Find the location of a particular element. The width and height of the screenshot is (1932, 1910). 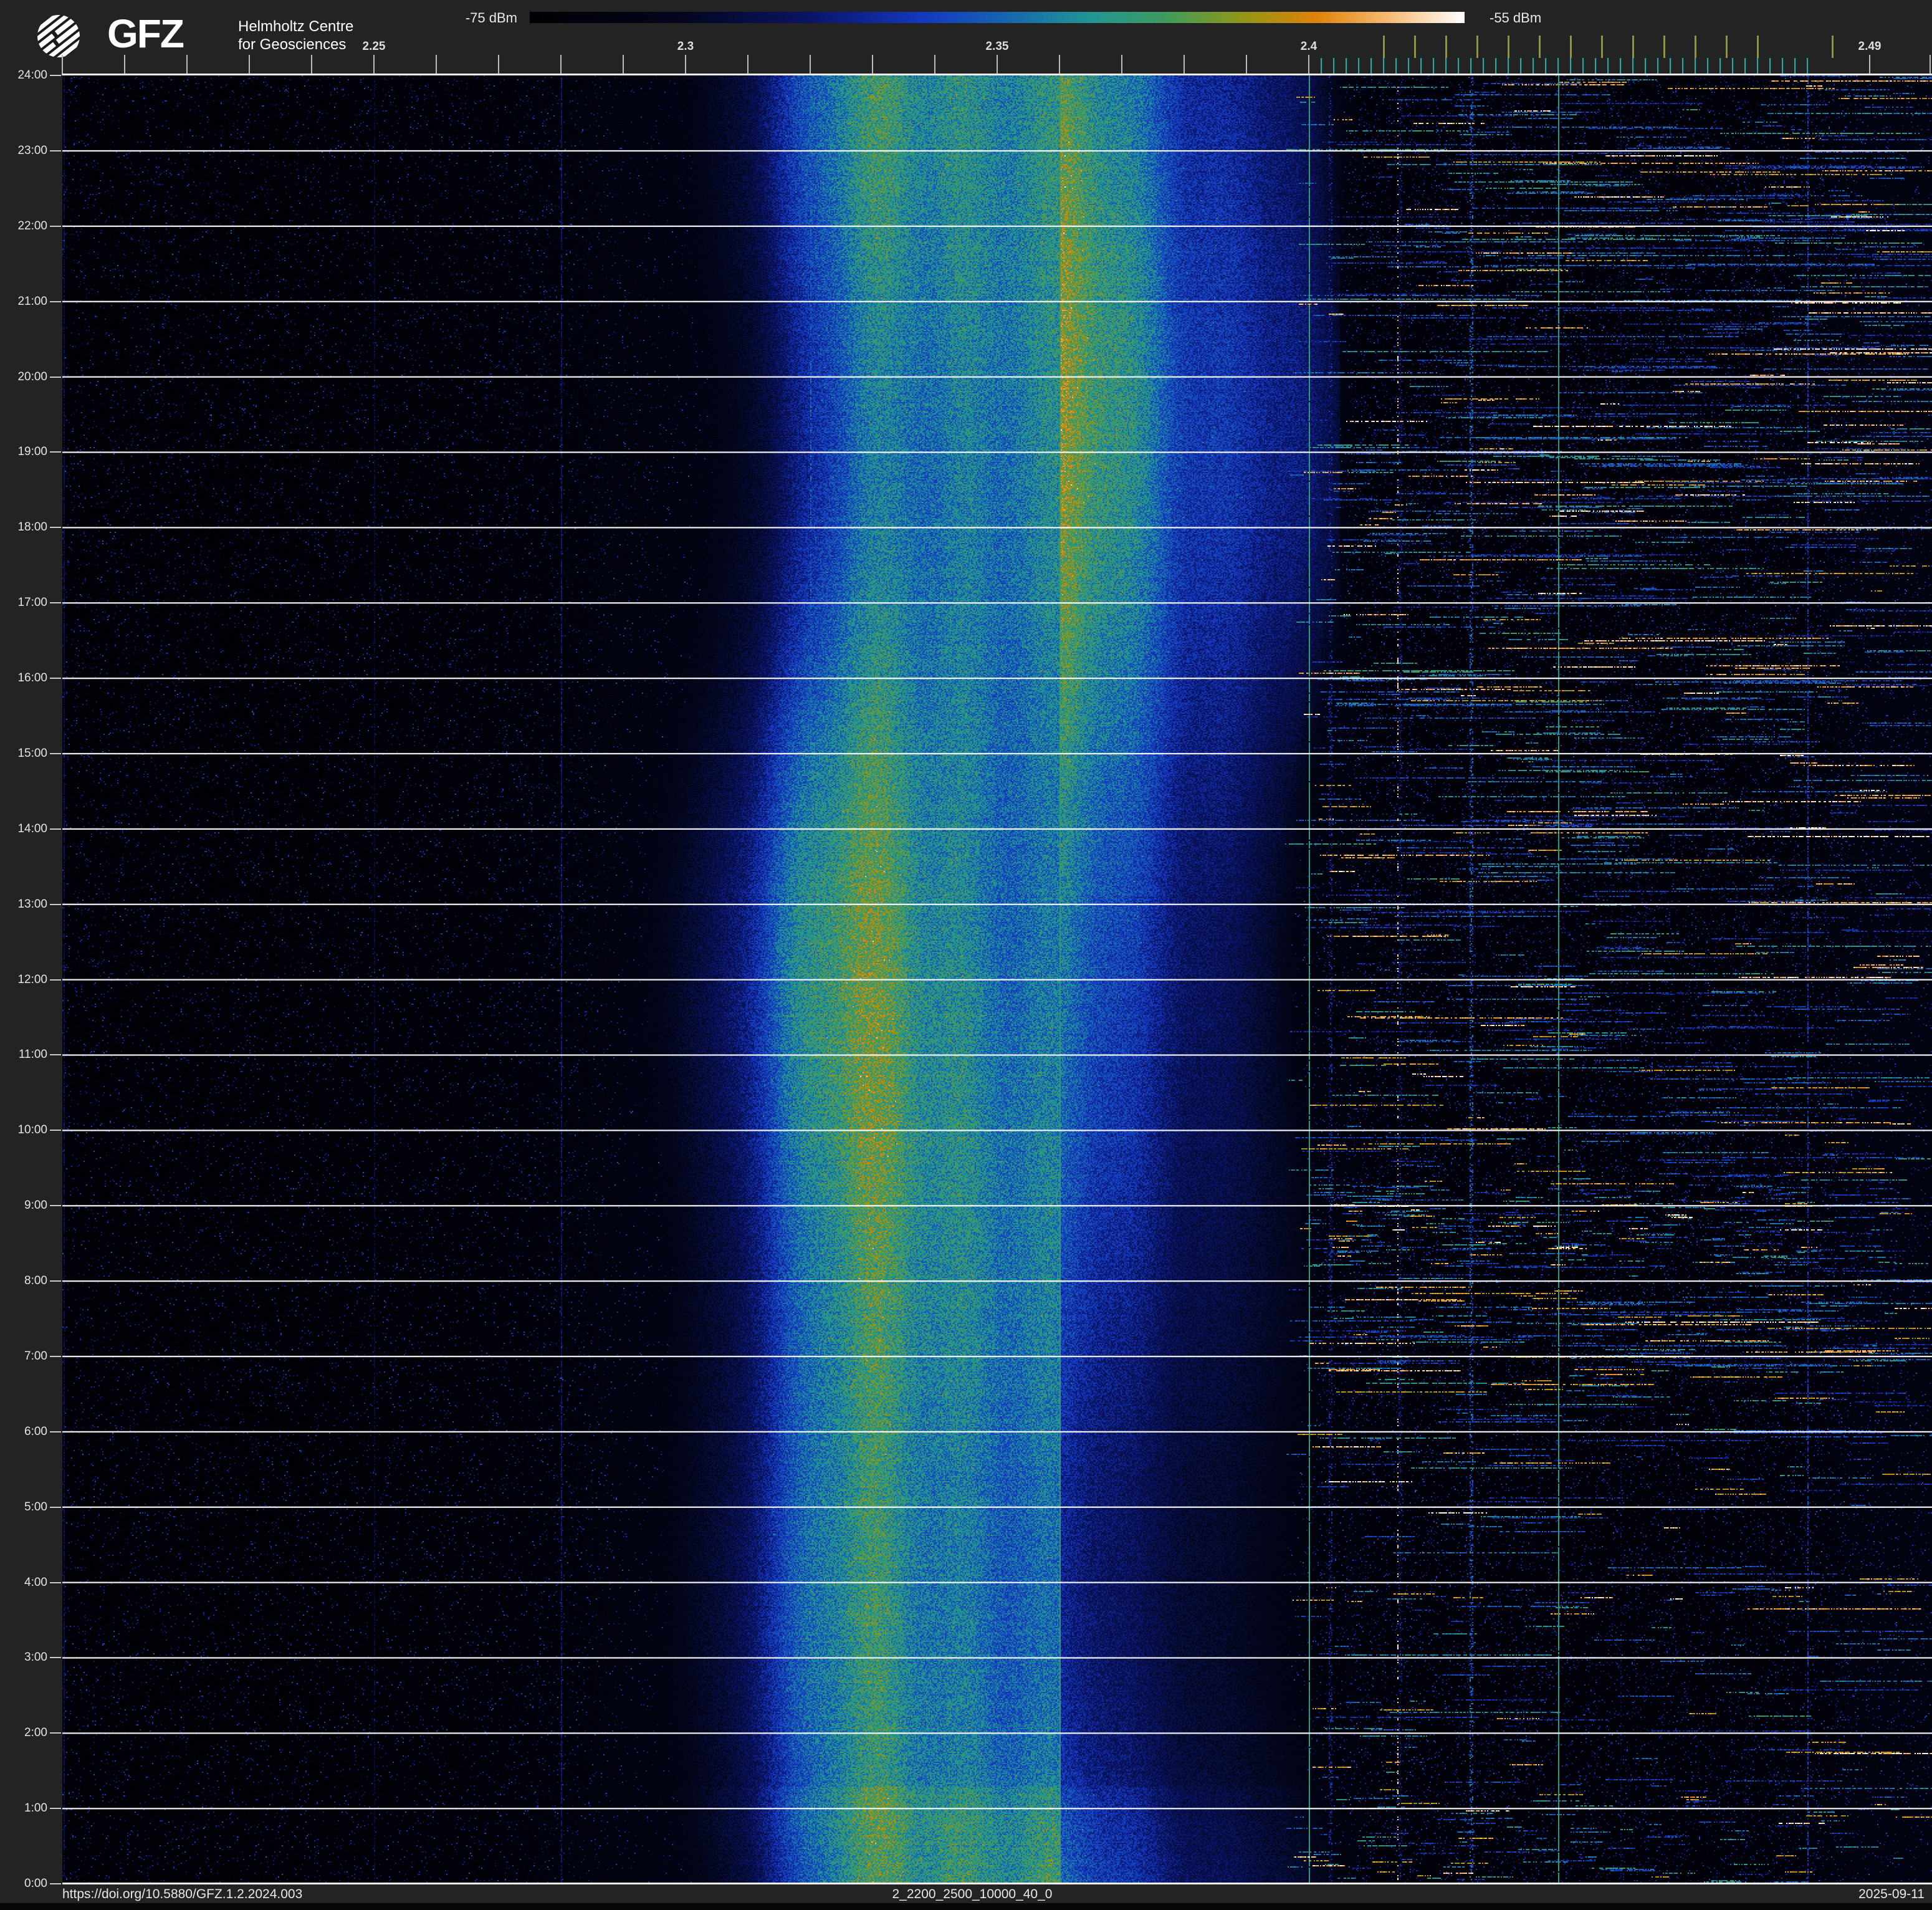

y-axis-label: 14:00 is located at coordinates (32, 828).